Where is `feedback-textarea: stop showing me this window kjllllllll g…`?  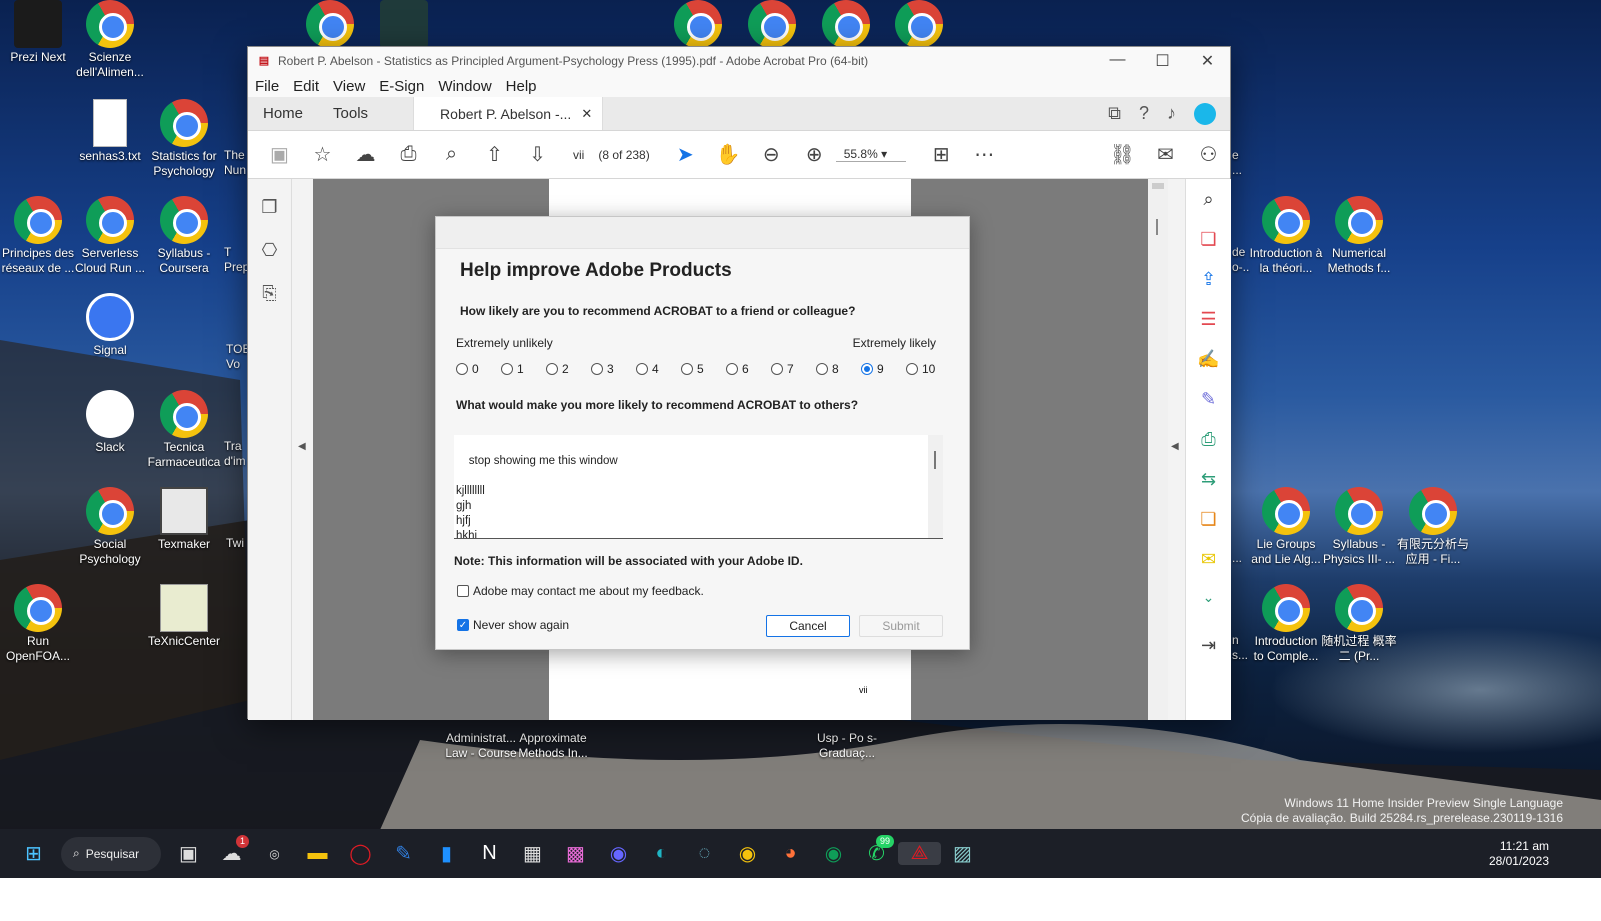 feedback-textarea: stop showing me this window kjllllllll g… is located at coordinates (698, 487).